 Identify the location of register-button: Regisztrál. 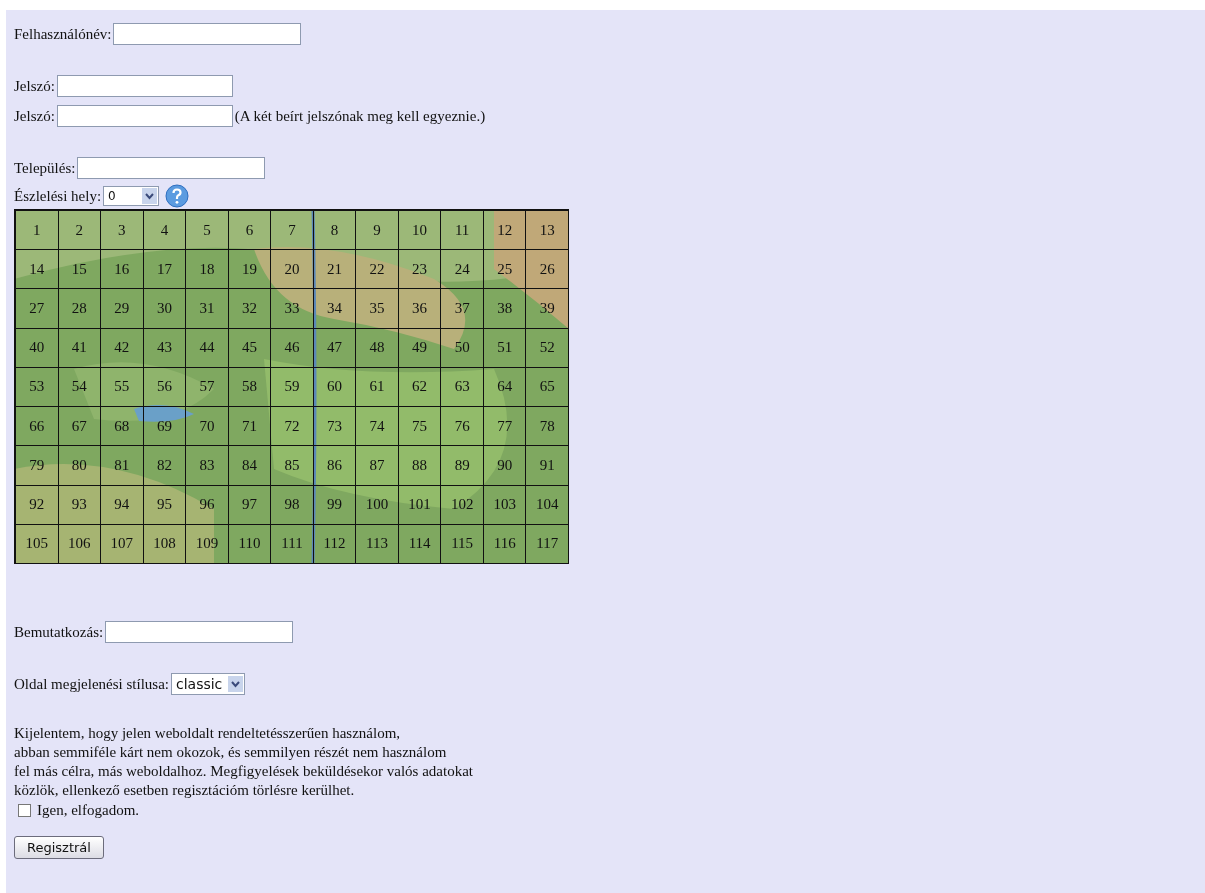
(59, 847).